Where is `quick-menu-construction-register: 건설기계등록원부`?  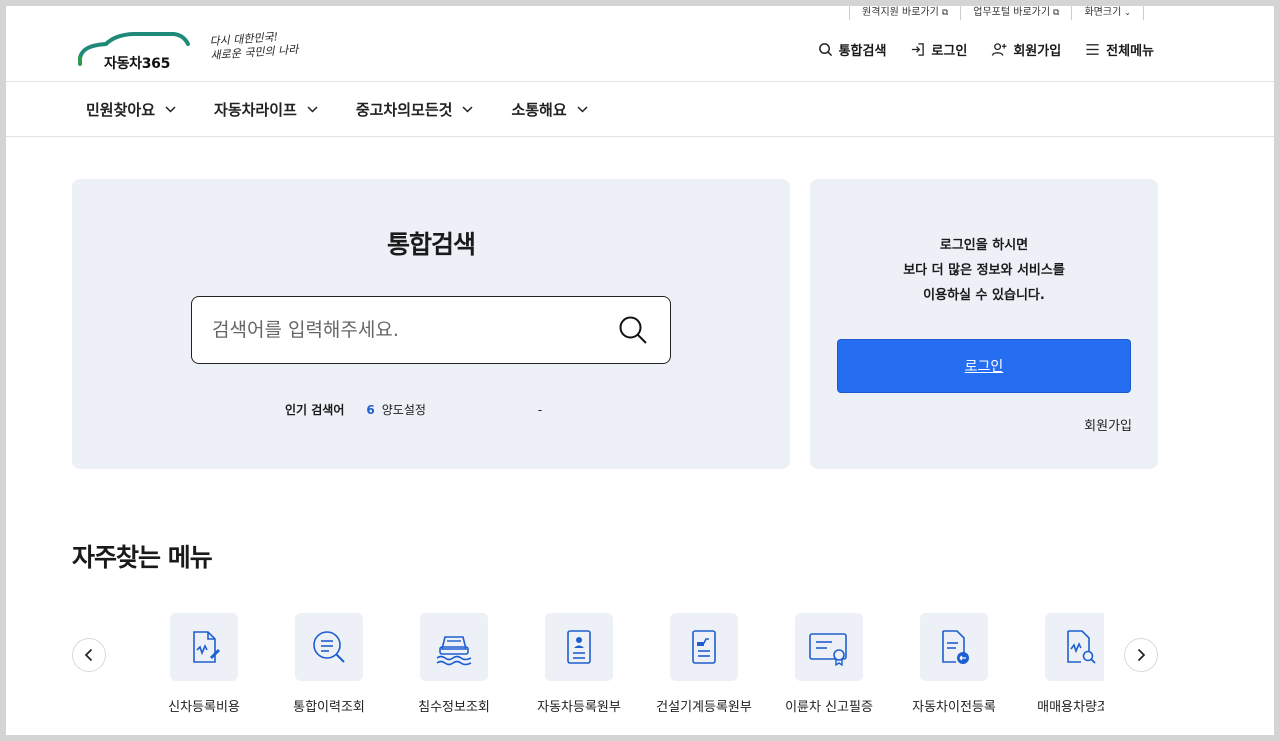
quick-menu-construction-register: 건설기계등록원부 is located at coordinates (704, 664).